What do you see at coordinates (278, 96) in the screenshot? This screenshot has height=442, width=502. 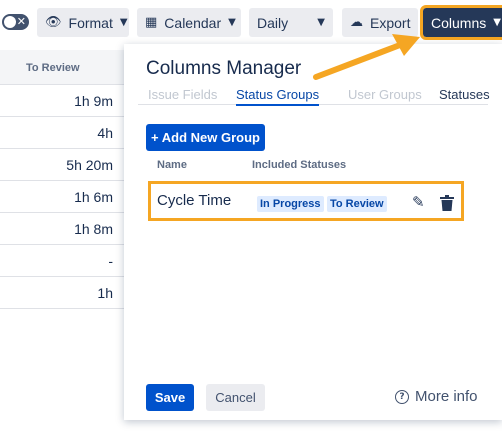 I see `tab-status-groups: Status Groups` at bounding box center [278, 96].